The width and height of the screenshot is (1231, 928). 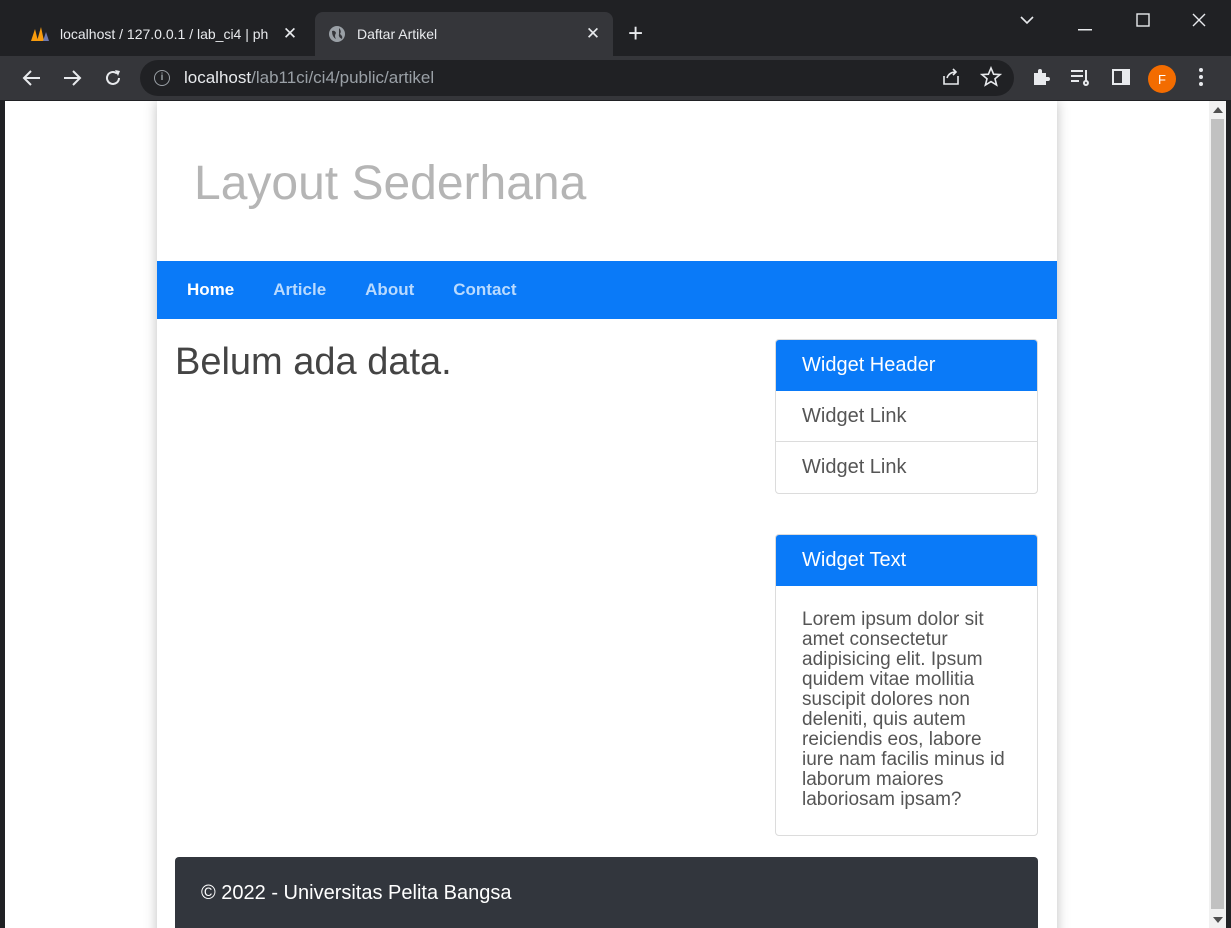 I want to click on site-header: Layout Sederhana, so click(x=607, y=181).